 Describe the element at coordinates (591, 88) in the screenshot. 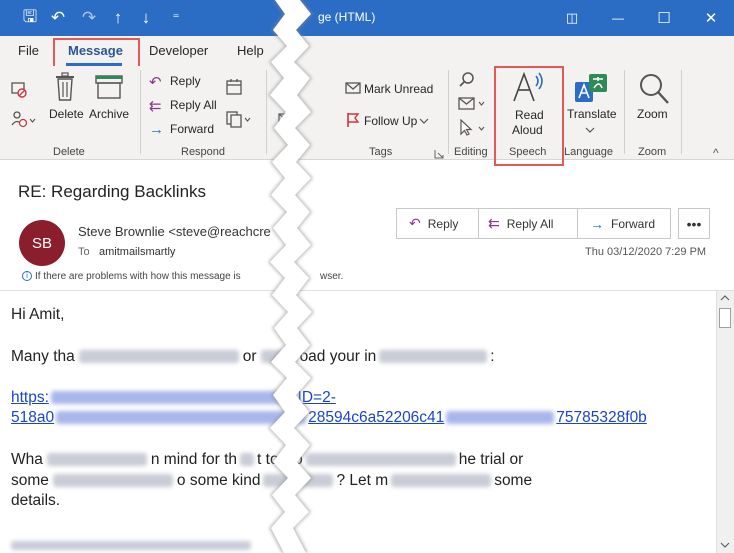

I see `translate-icon` at that location.